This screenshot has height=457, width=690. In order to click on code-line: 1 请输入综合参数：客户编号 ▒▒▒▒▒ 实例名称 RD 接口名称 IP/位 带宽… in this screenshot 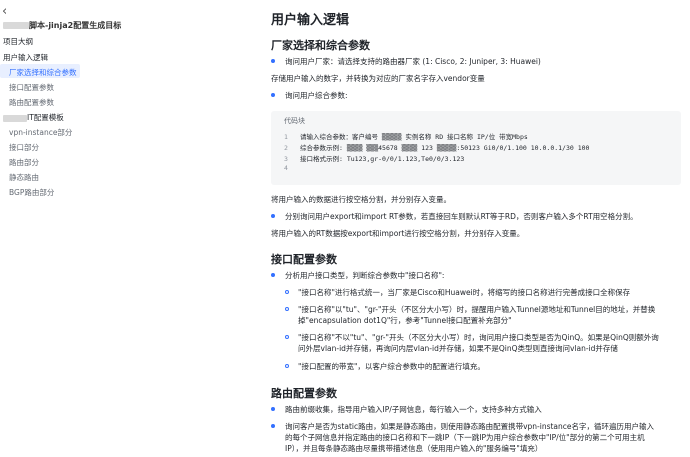, I will do `click(406, 137)`.